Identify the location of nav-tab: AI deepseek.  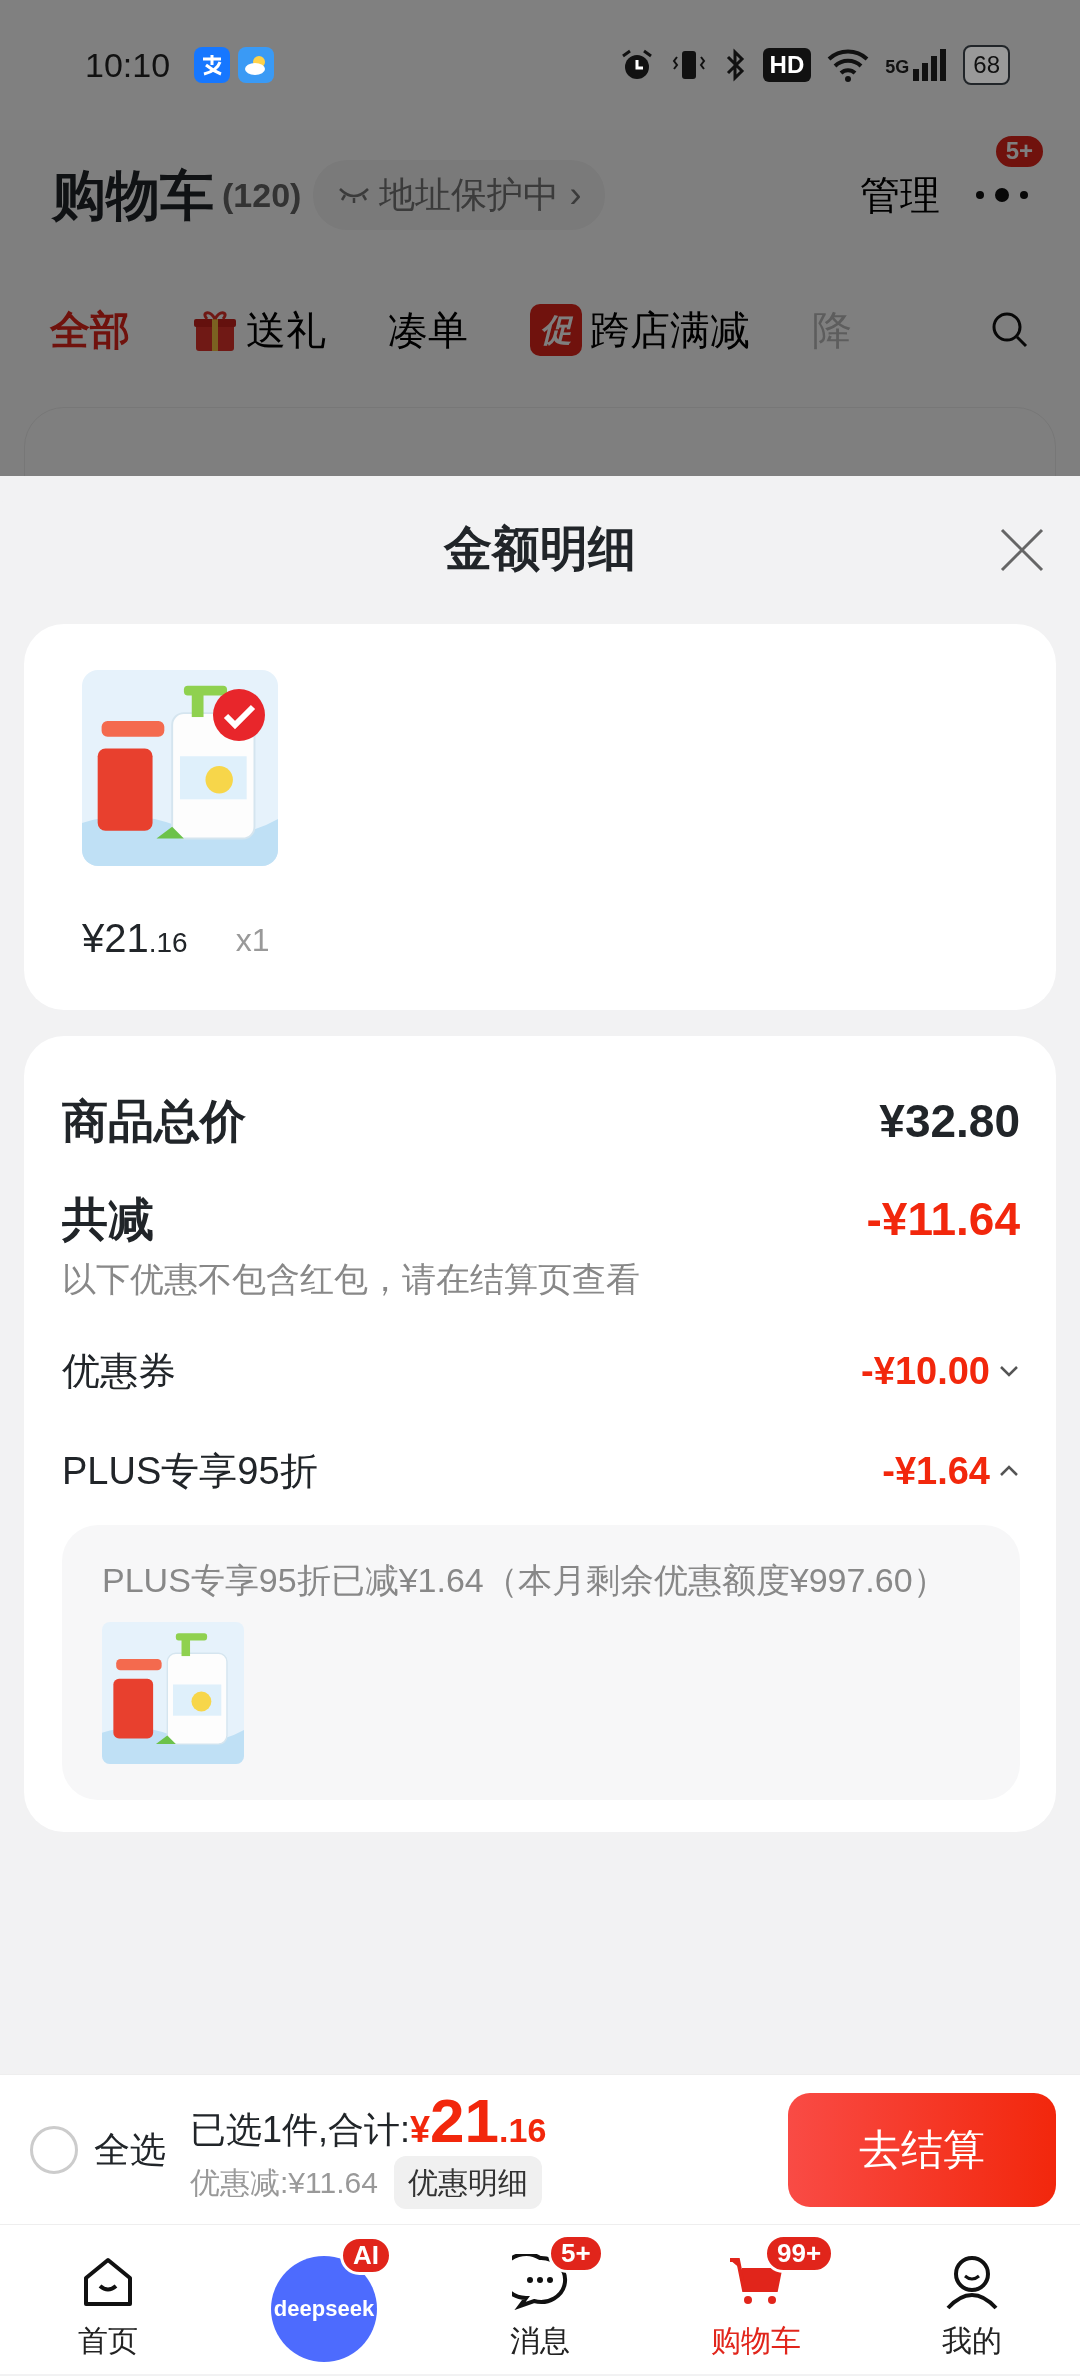
(324, 2299).